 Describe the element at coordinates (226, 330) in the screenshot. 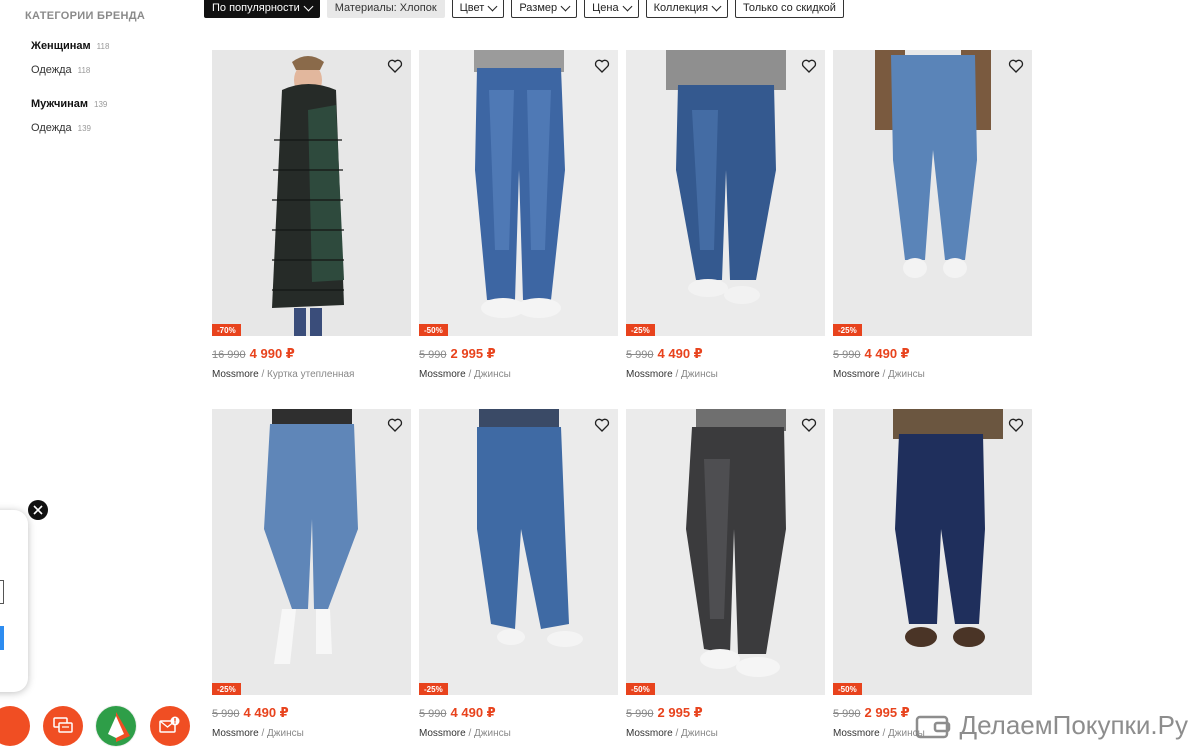

I see `discount-badge: -70%` at that location.